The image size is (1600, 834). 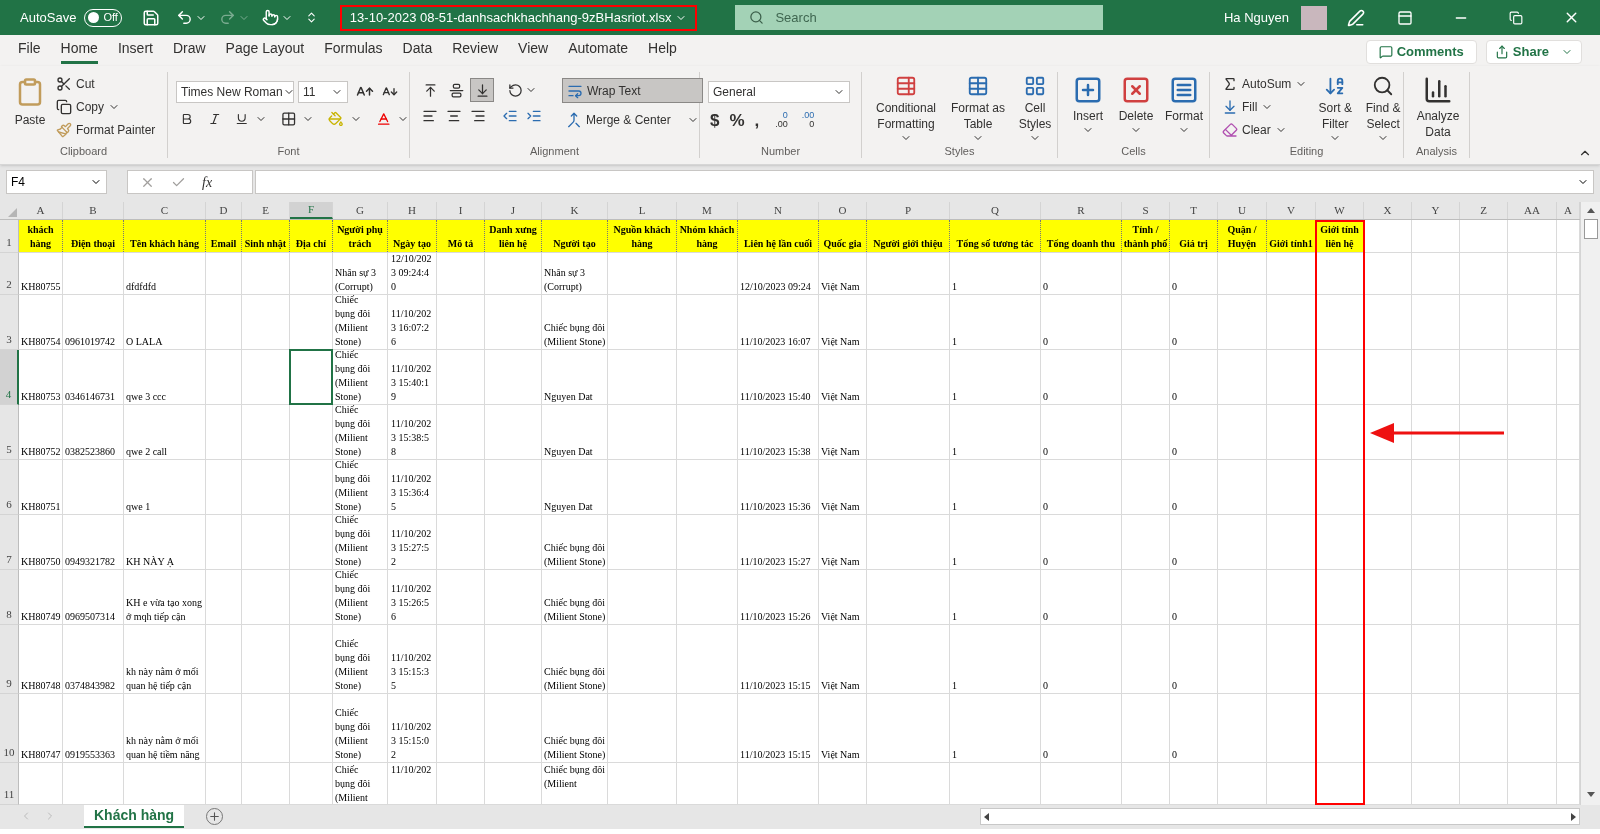 What do you see at coordinates (135, 52) in the screenshot?
I see `ribbon-tab: Insert` at bounding box center [135, 52].